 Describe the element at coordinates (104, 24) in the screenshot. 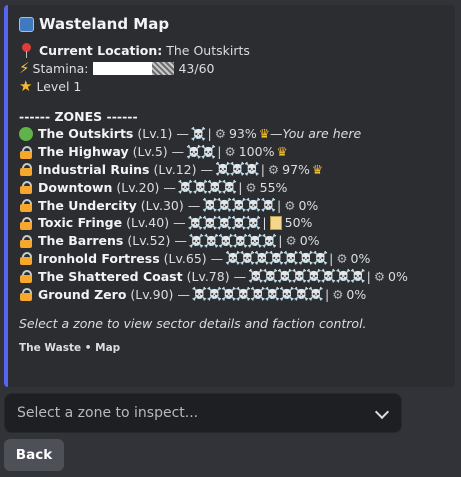

I see `title-text: Wasteland Map` at that location.